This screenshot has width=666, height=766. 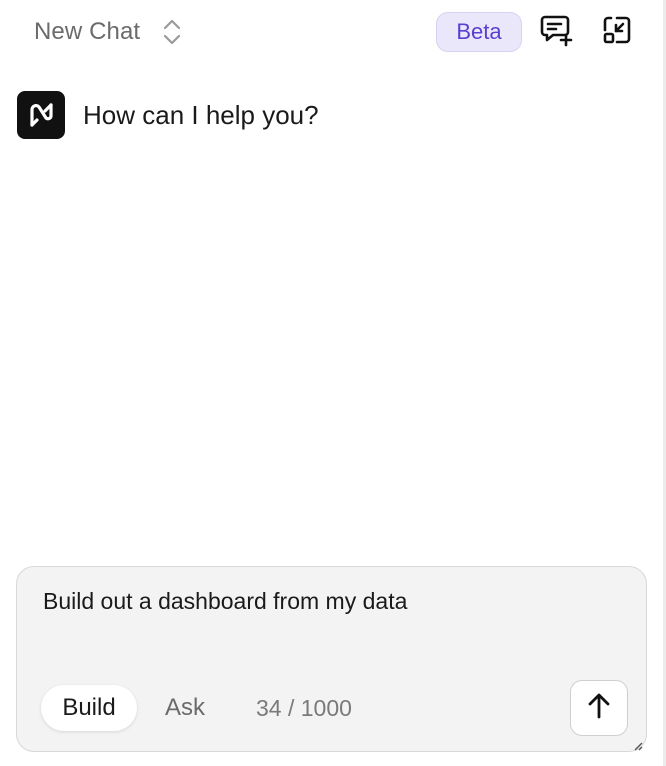 What do you see at coordinates (185, 708) in the screenshot?
I see `mode-ask-button: Ask` at bounding box center [185, 708].